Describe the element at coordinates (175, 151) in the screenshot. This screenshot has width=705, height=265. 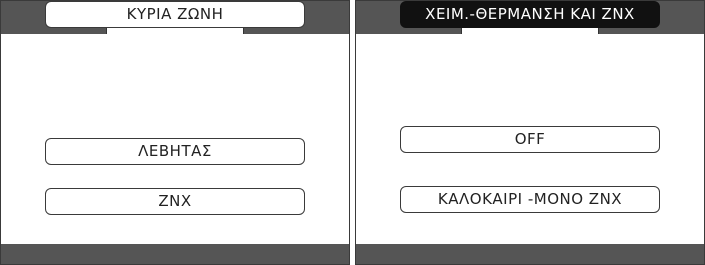
I see `menu-item-boiler: ΛΕΒΗΤΑΣ` at that location.